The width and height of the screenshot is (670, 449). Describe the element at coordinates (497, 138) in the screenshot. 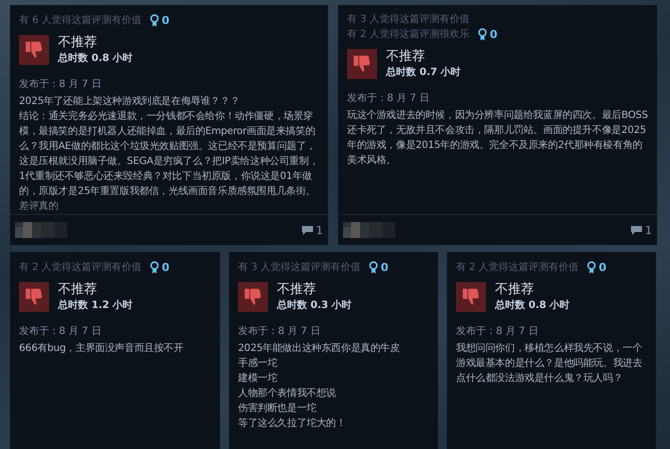

I see `review-text: 玩这个游戏进去的时候，因为分辨率问题给我蓝屏的四次。最后BOSS还卡死了，无敌并且不会攻击，隔那儿罚站。画面的提升不像是2025年的游戏，像是2015年的游戏。完全不及原来的2代那种有棱有角的美术风格。` at that location.